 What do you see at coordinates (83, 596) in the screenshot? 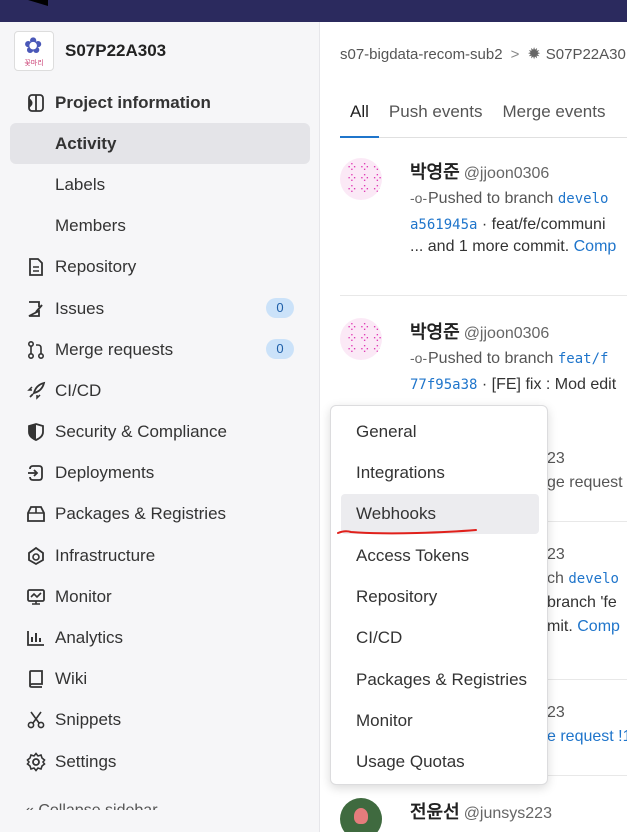
I see `sidebar-item-label: Monitor` at bounding box center [83, 596].